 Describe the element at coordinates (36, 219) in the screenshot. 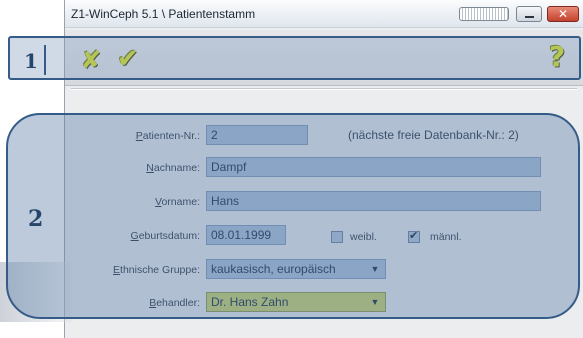

I see `callout-number-2: 2` at that location.